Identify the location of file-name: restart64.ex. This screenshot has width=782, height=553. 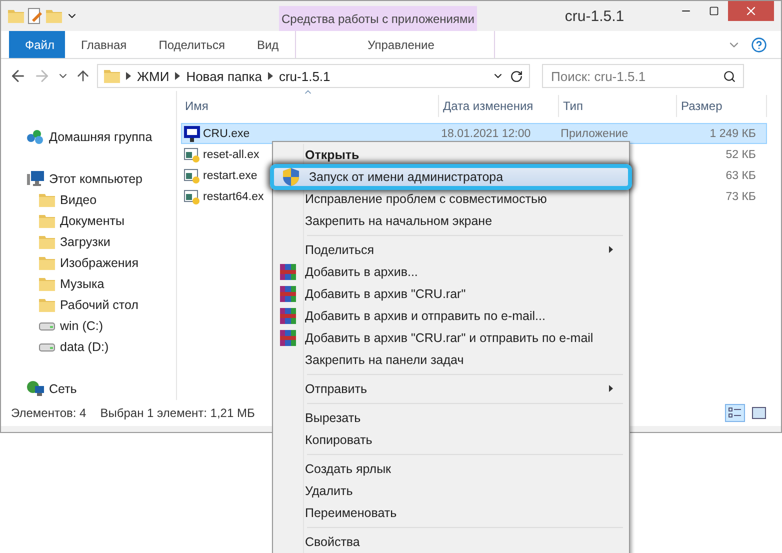
(233, 196).